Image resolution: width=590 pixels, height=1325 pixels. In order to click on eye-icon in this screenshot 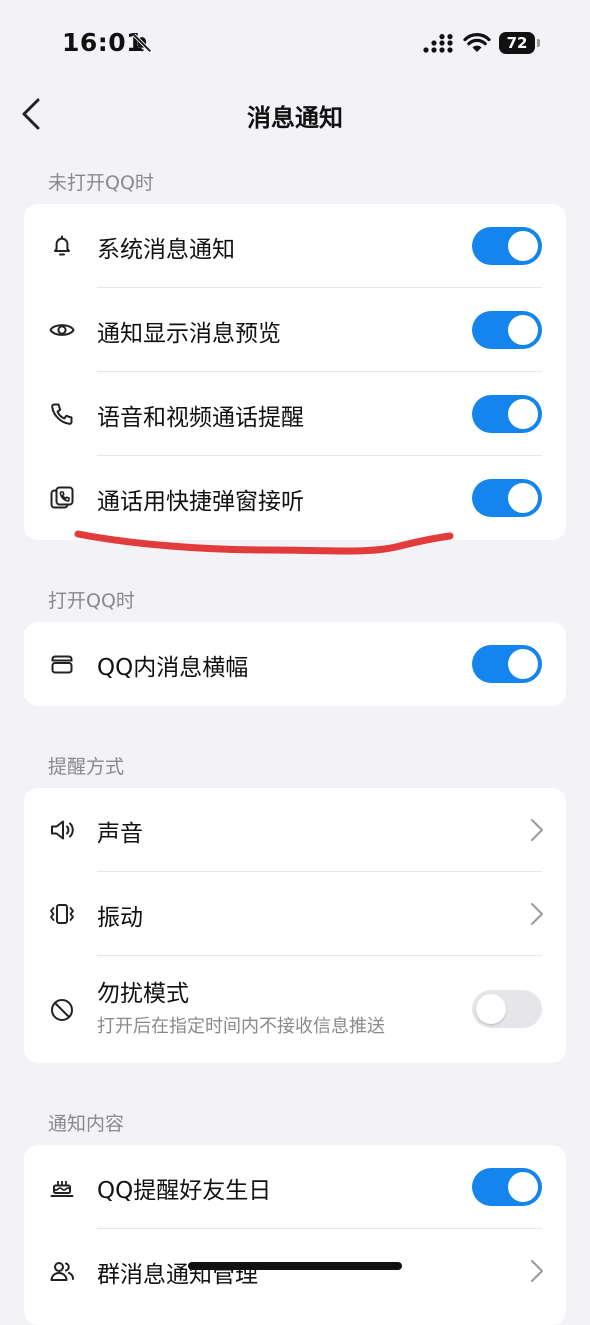, I will do `click(62, 330)`.